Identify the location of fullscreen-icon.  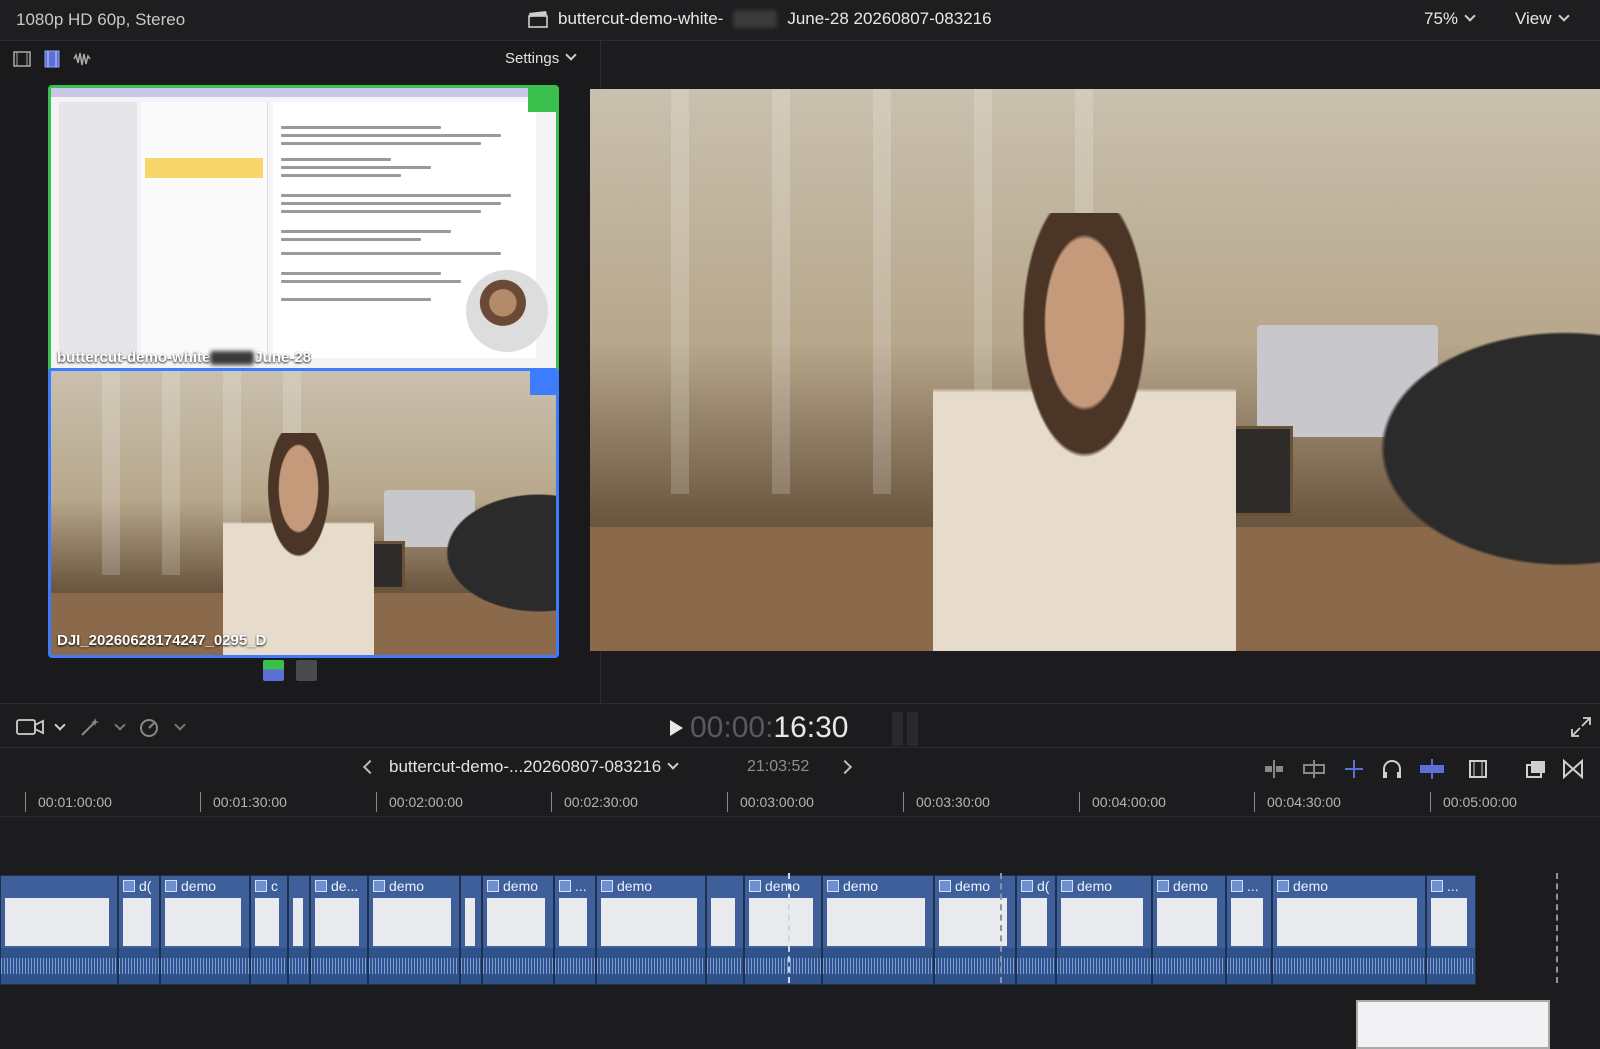
(1581, 727).